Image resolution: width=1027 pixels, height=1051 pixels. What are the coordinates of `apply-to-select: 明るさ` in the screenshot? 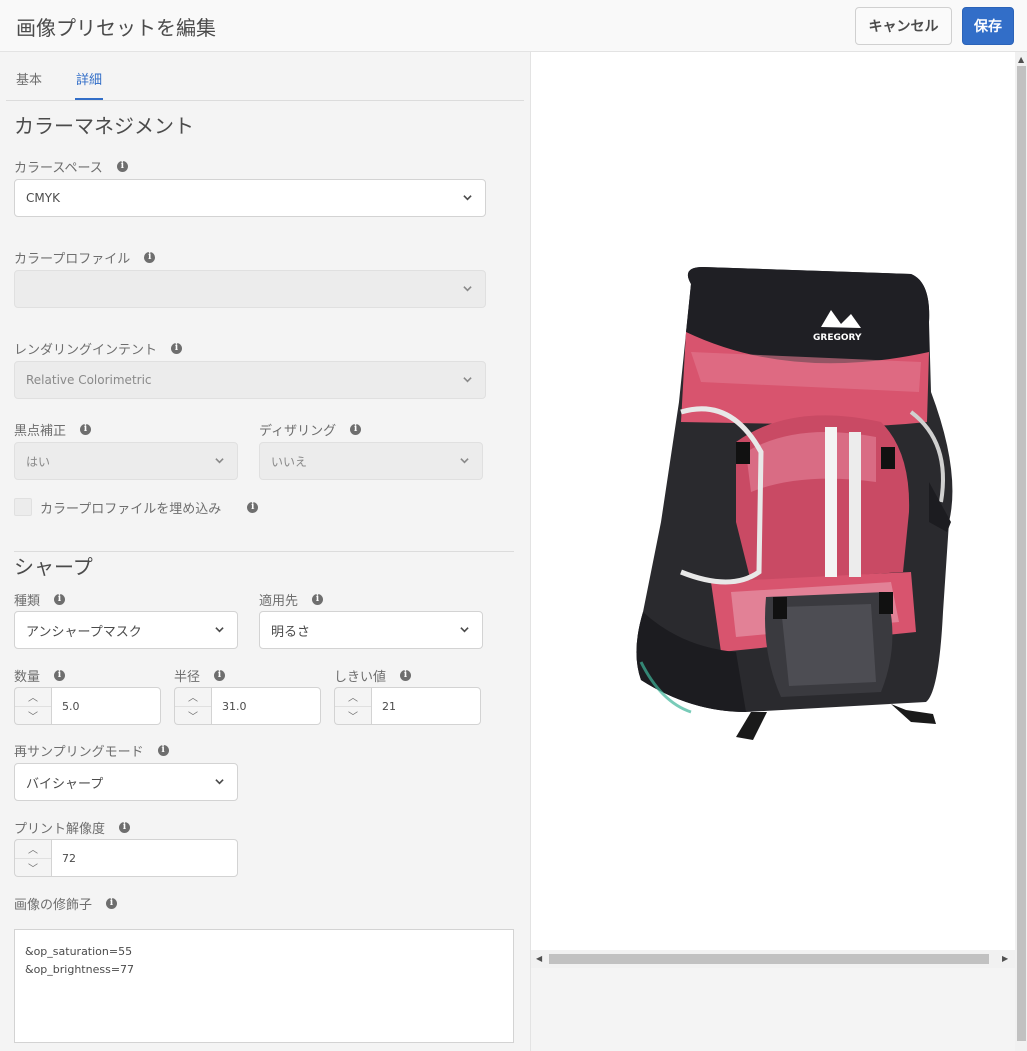 It's located at (371, 630).